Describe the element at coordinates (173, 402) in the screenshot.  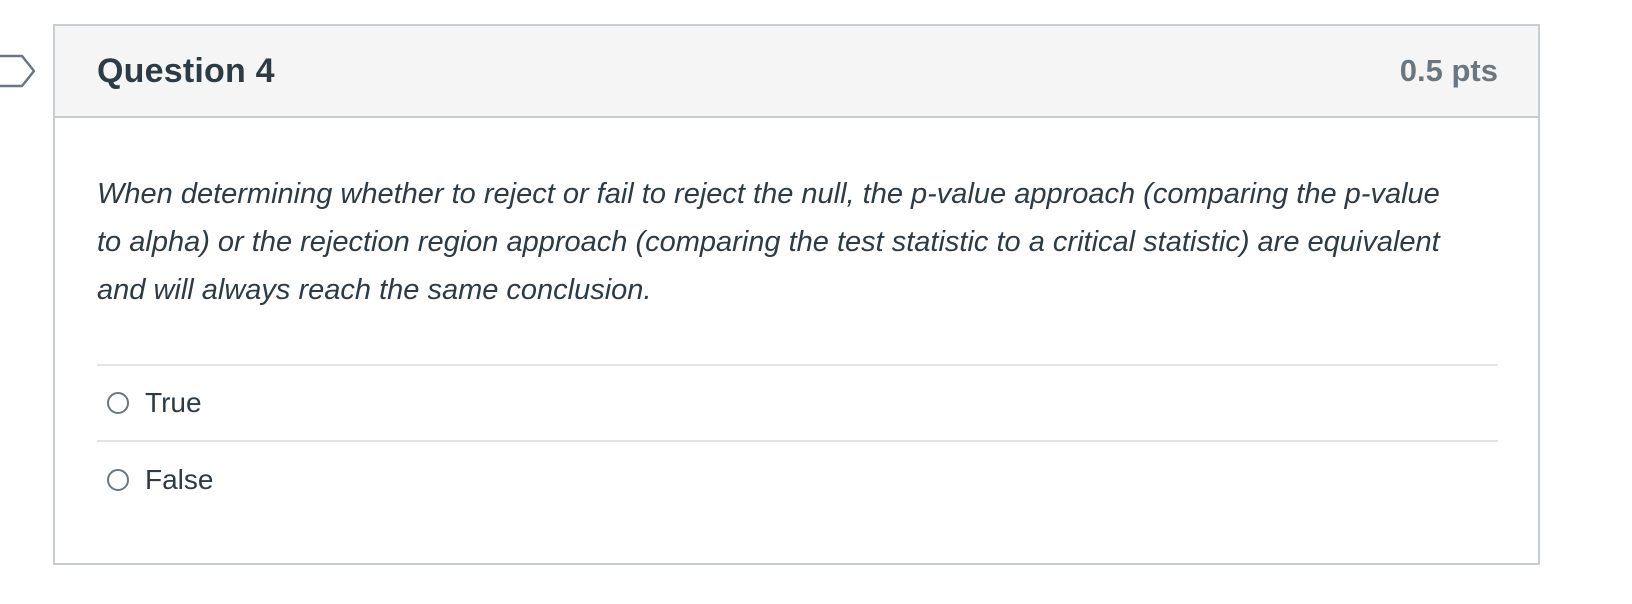
I see `answer-label: True` at that location.